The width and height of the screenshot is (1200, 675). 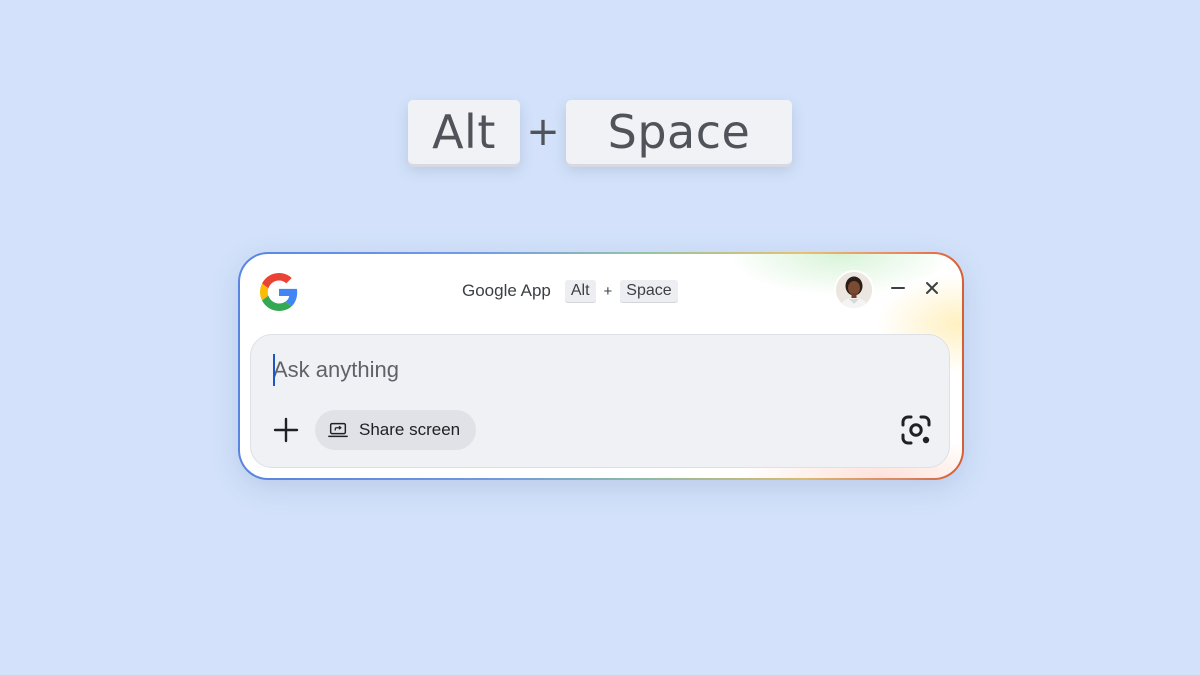 I want to click on google-g-icon, so click(x=279, y=292).